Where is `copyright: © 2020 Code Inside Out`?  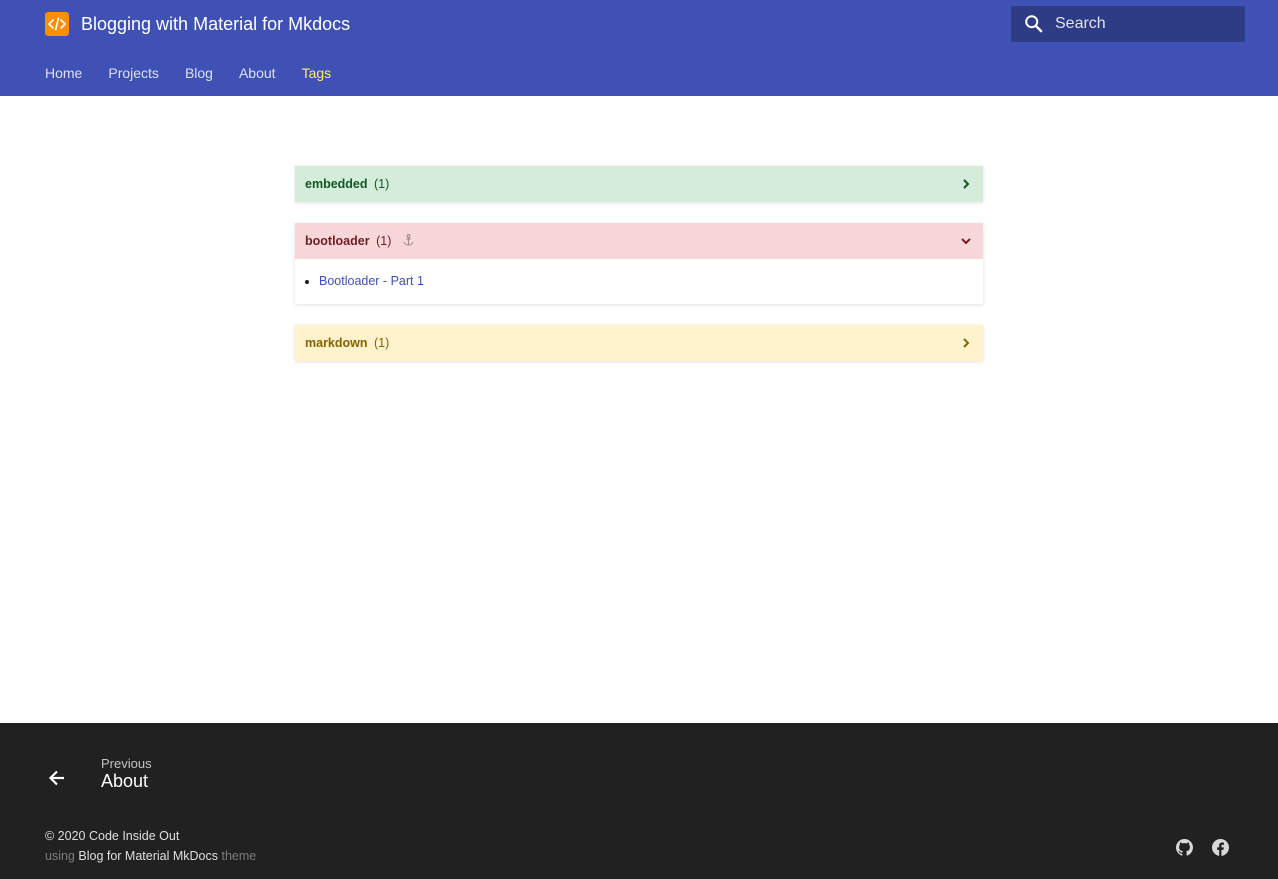
copyright: © 2020 Code Inside Out is located at coordinates (112, 836).